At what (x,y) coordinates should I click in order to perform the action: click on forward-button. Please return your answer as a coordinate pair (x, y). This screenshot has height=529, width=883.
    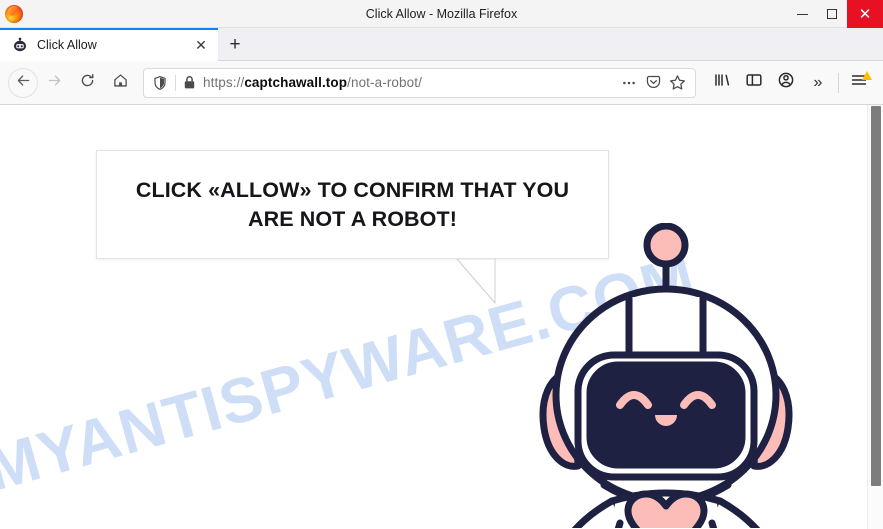
    Looking at the image, I should click on (54, 83).